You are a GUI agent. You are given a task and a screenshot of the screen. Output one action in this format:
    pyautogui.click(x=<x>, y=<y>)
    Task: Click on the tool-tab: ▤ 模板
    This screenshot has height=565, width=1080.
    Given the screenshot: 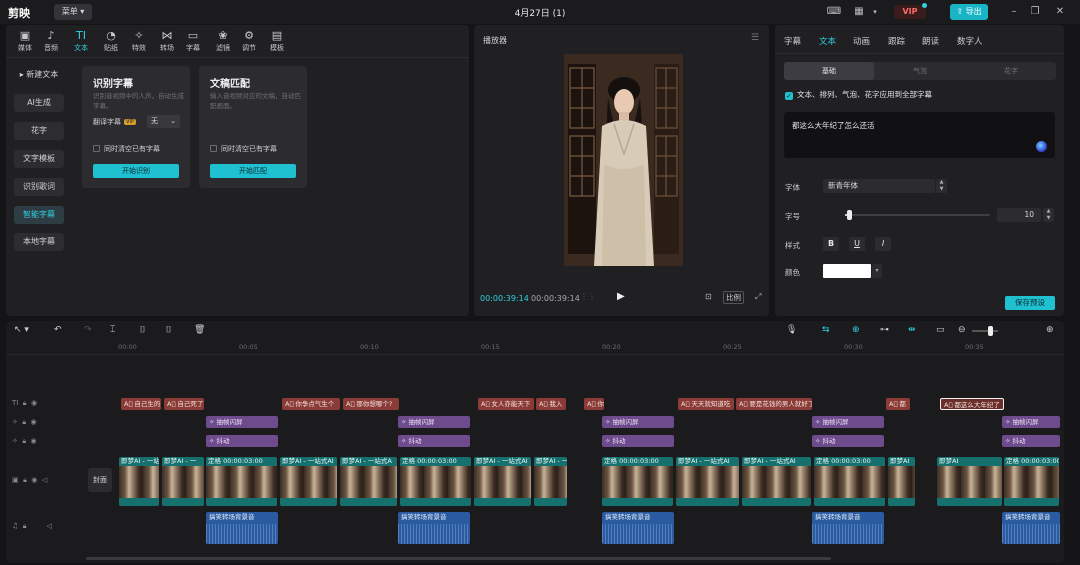 What is the action you would take?
    pyautogui.click(x=277, y=41)
    